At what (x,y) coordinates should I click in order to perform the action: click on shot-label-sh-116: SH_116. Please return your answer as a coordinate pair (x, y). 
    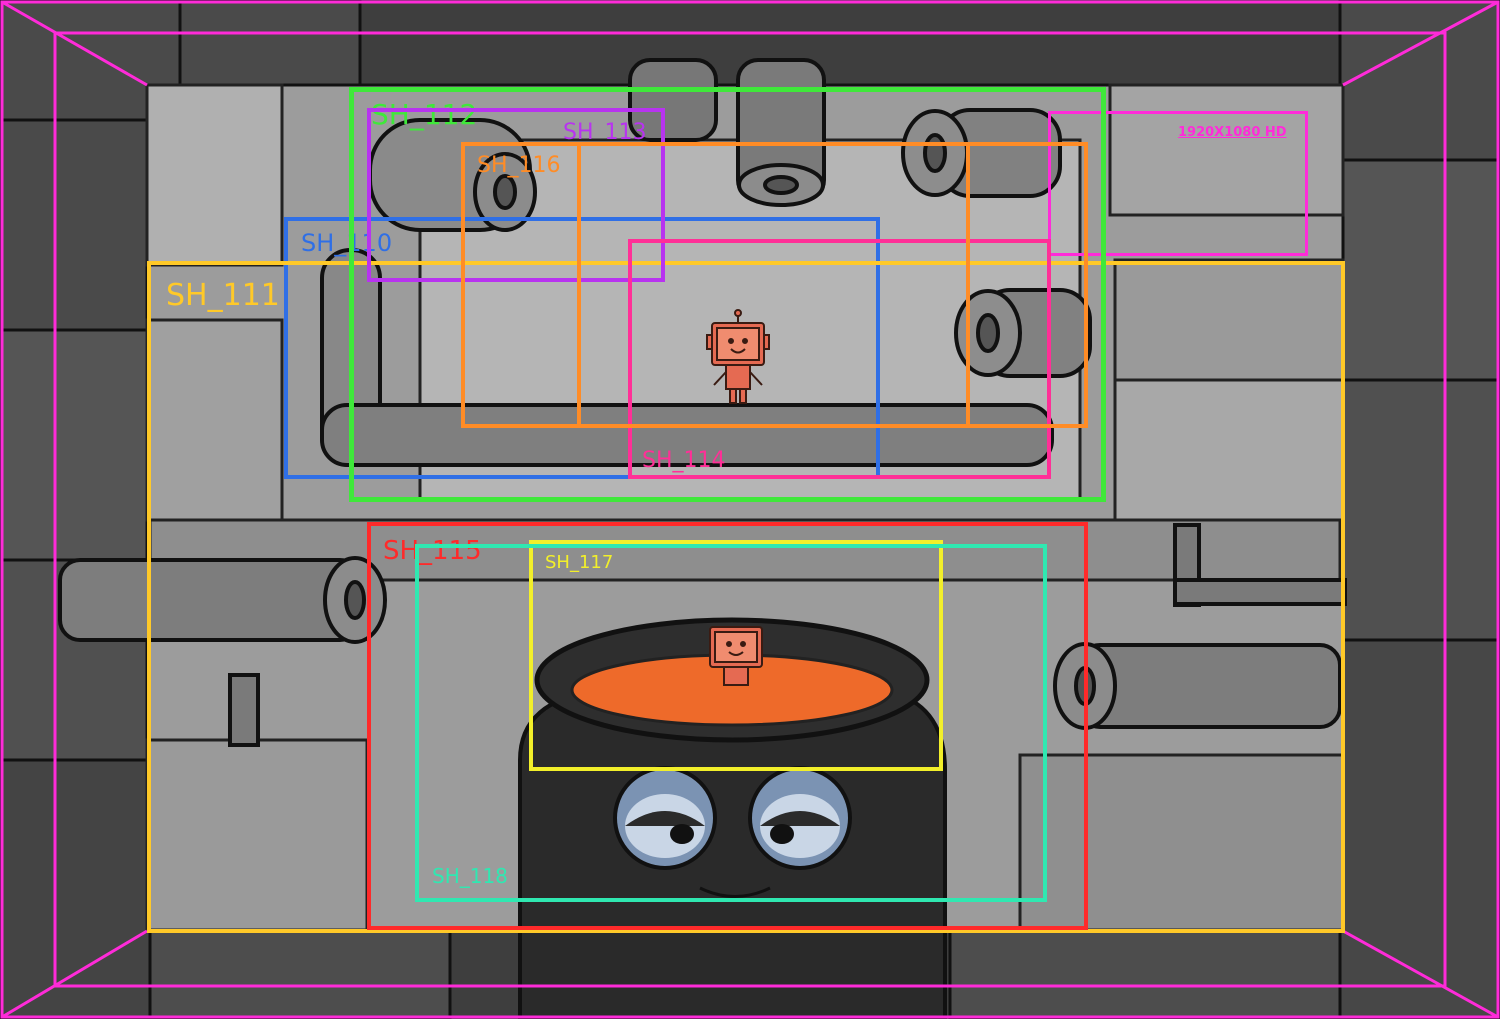
    Looking at the image, I should click on (519, 165).